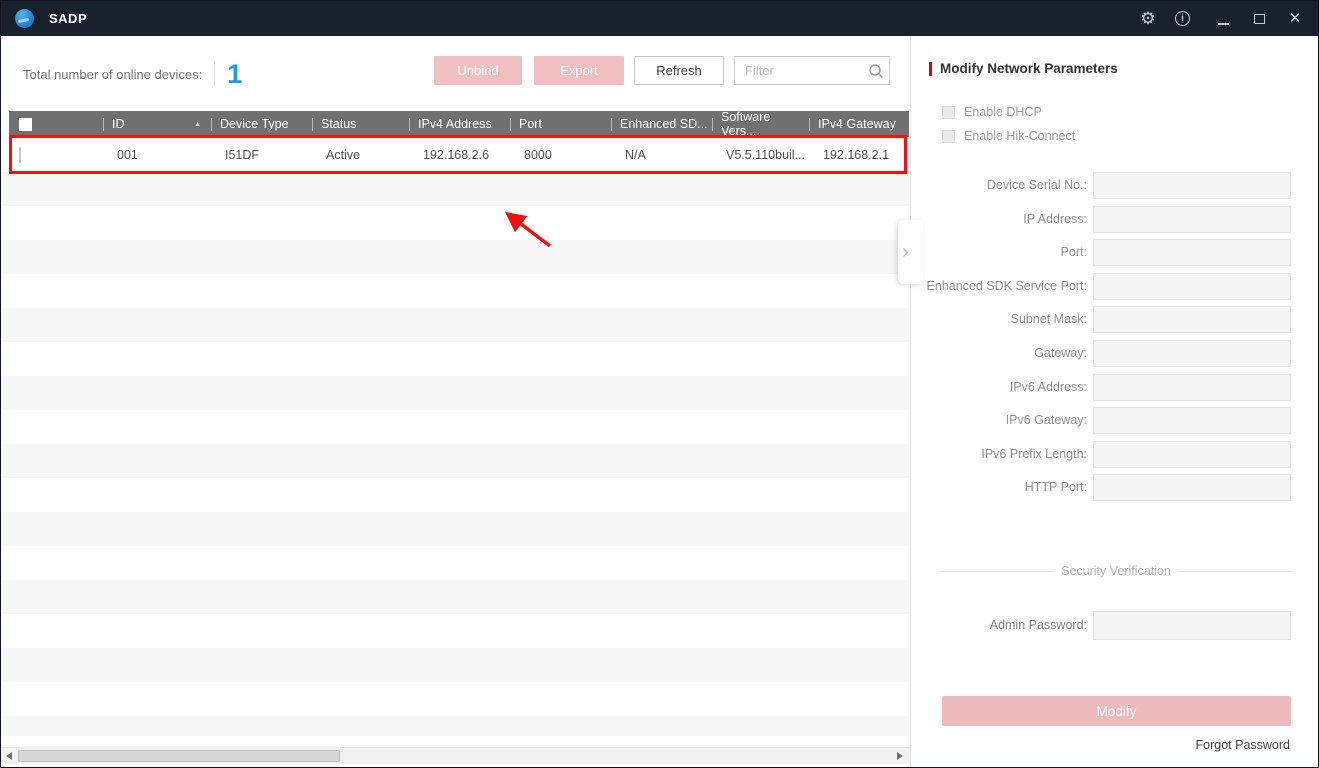  What do you see at coordinates (478, 70) in the screenshot?
I see `unbind-button: Unbind` at bounding box center [478, 70].